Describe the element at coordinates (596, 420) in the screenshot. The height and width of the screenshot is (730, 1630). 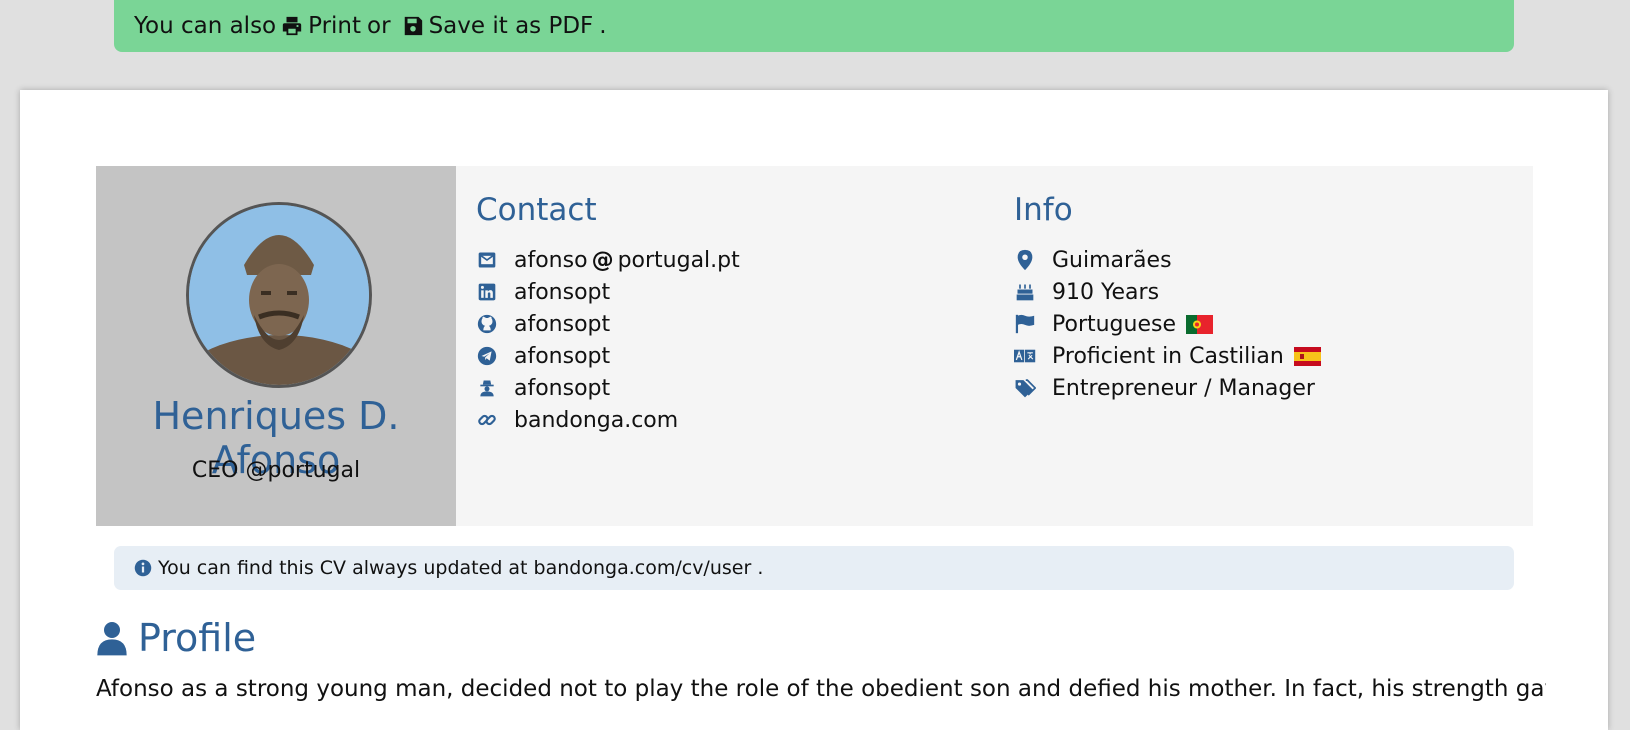
I see `website-link: bandonga.com` at that location.